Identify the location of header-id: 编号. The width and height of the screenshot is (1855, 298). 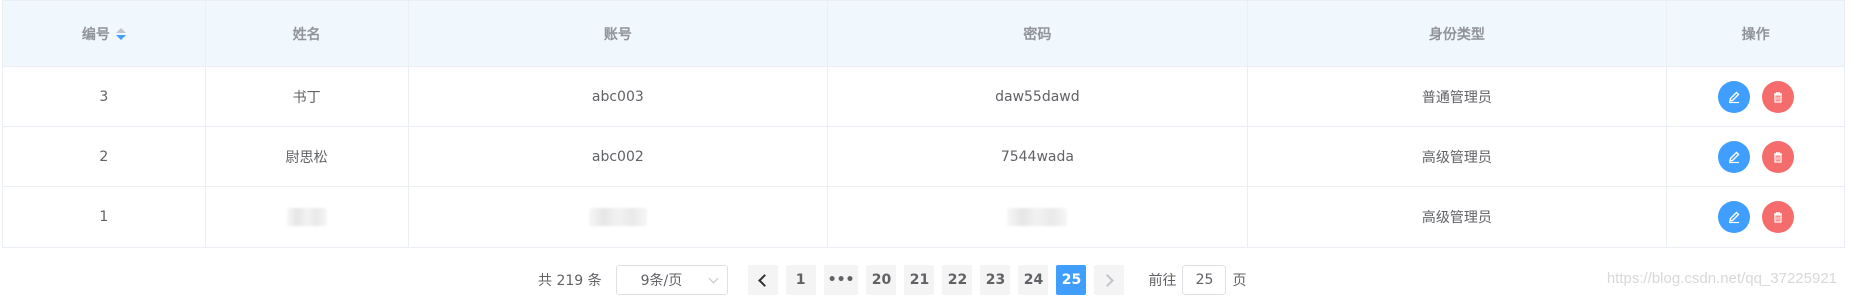
(104, 33).